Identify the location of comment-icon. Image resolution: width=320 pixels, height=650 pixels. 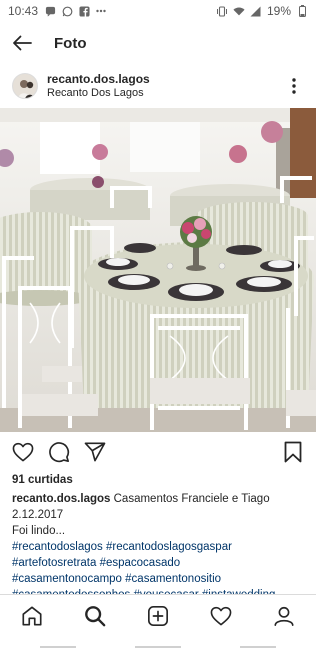
(59, 452).